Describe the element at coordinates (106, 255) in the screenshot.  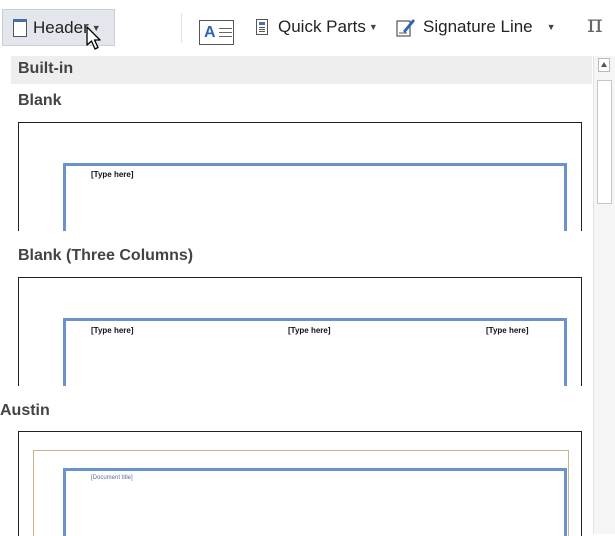
I see `gallery-item-title: Blank (Three Columns)` at that location.